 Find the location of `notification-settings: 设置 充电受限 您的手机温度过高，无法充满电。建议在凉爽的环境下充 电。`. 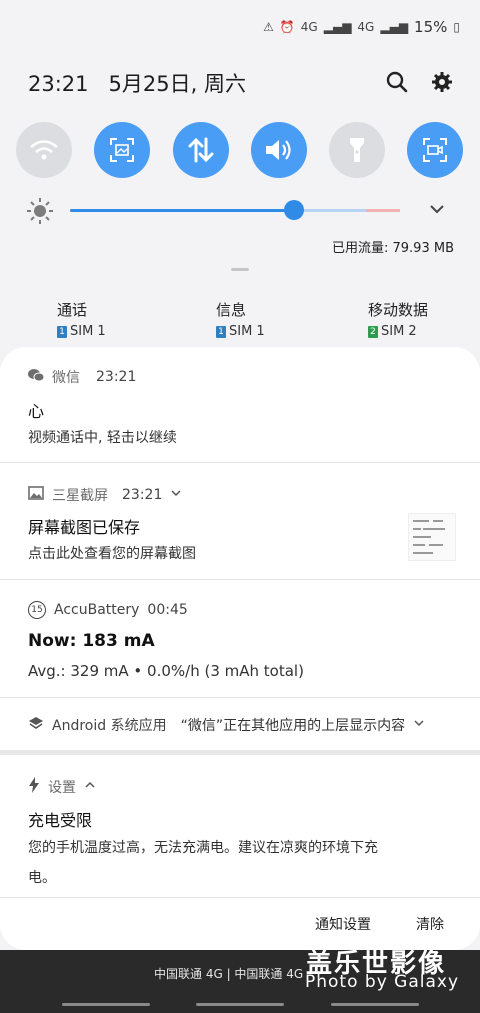

notification-settings: 设置 充电受限 您的手机温度过高，无法充满电。建议在凉爽的环境下充 电。 is located at coordinates (240, 826).